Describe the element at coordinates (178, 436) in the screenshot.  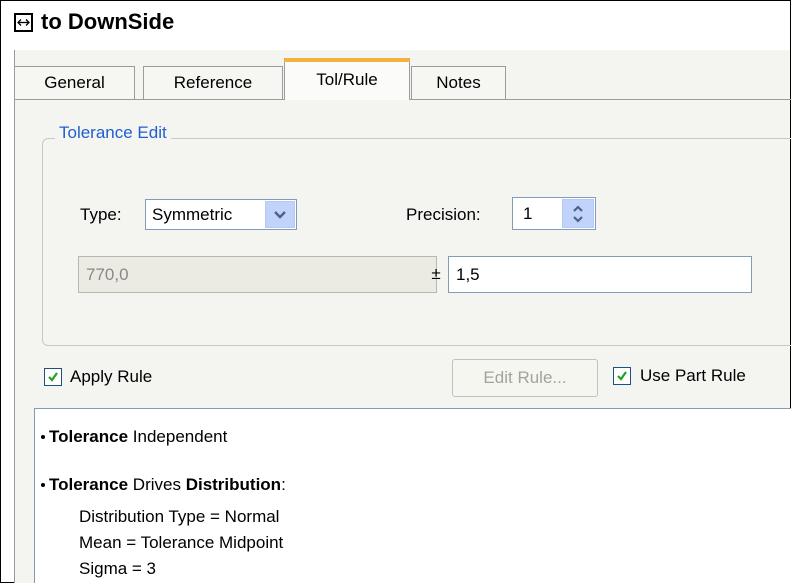
I see `description-text: Independent` at that location.